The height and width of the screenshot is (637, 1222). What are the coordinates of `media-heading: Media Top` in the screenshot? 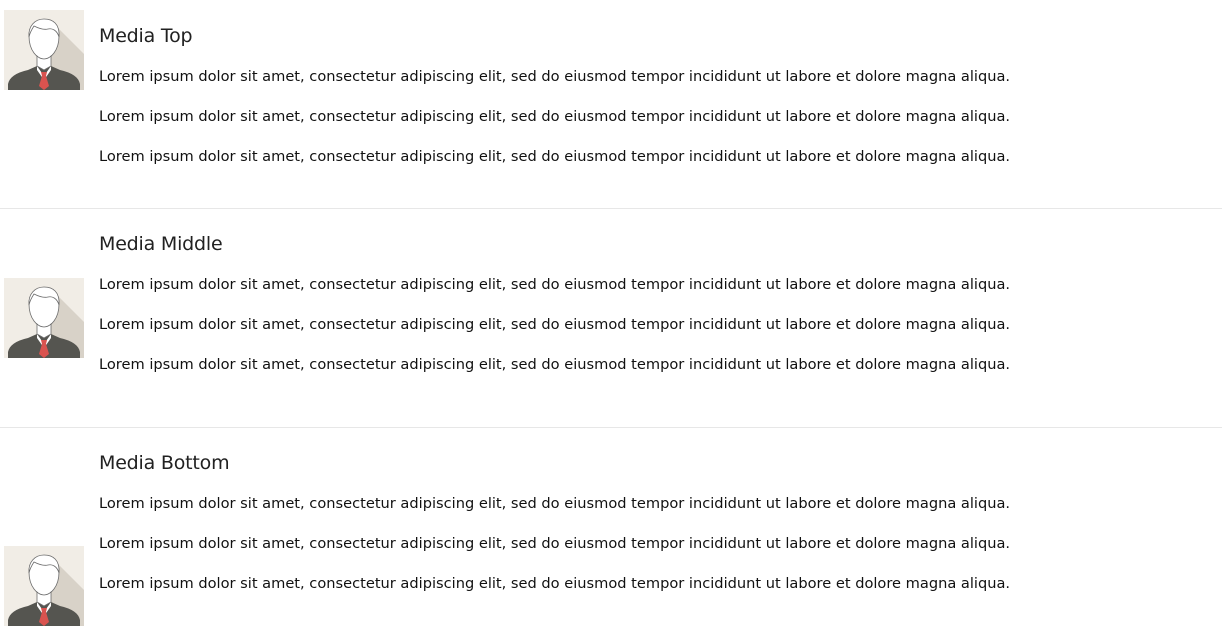 It's located at (146, 36).